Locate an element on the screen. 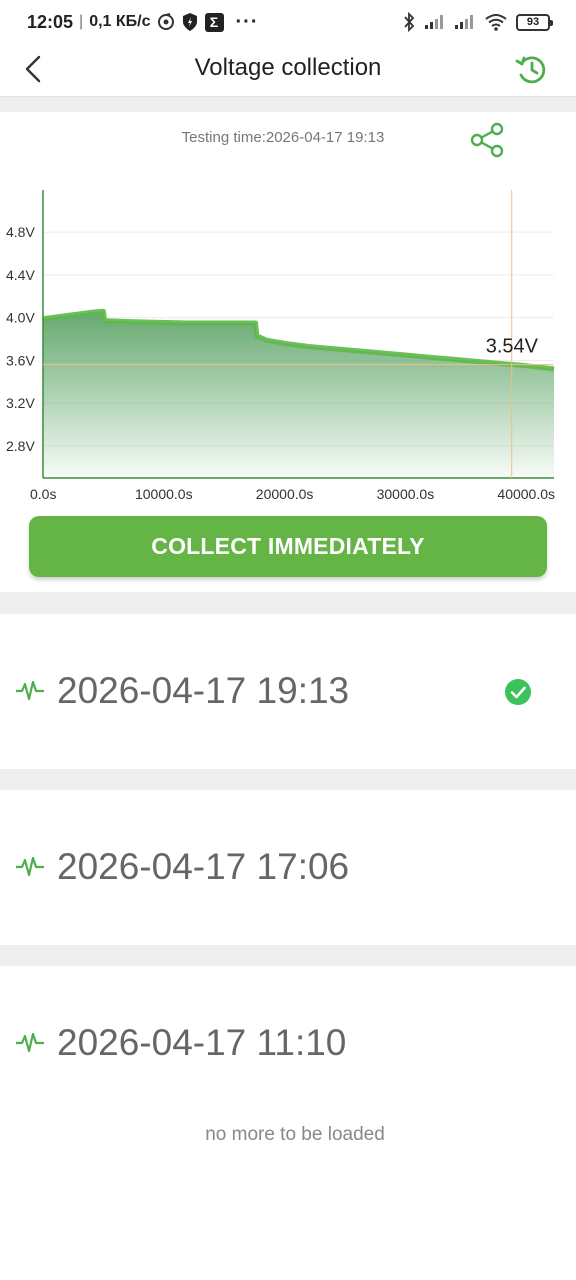  y-tick-label: 4.0V is located at coordinates (20, 318).